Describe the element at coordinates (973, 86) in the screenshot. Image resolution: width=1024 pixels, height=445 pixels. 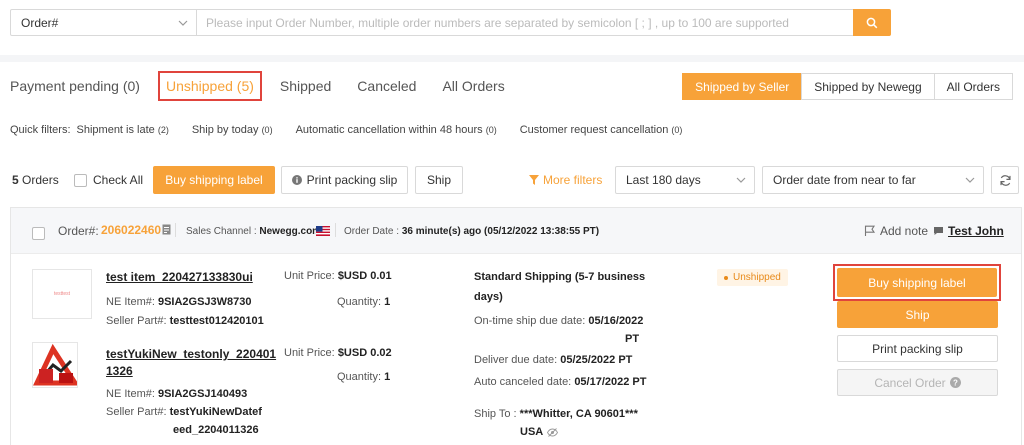
I see `filter-all-orders: All Orders` at that location.